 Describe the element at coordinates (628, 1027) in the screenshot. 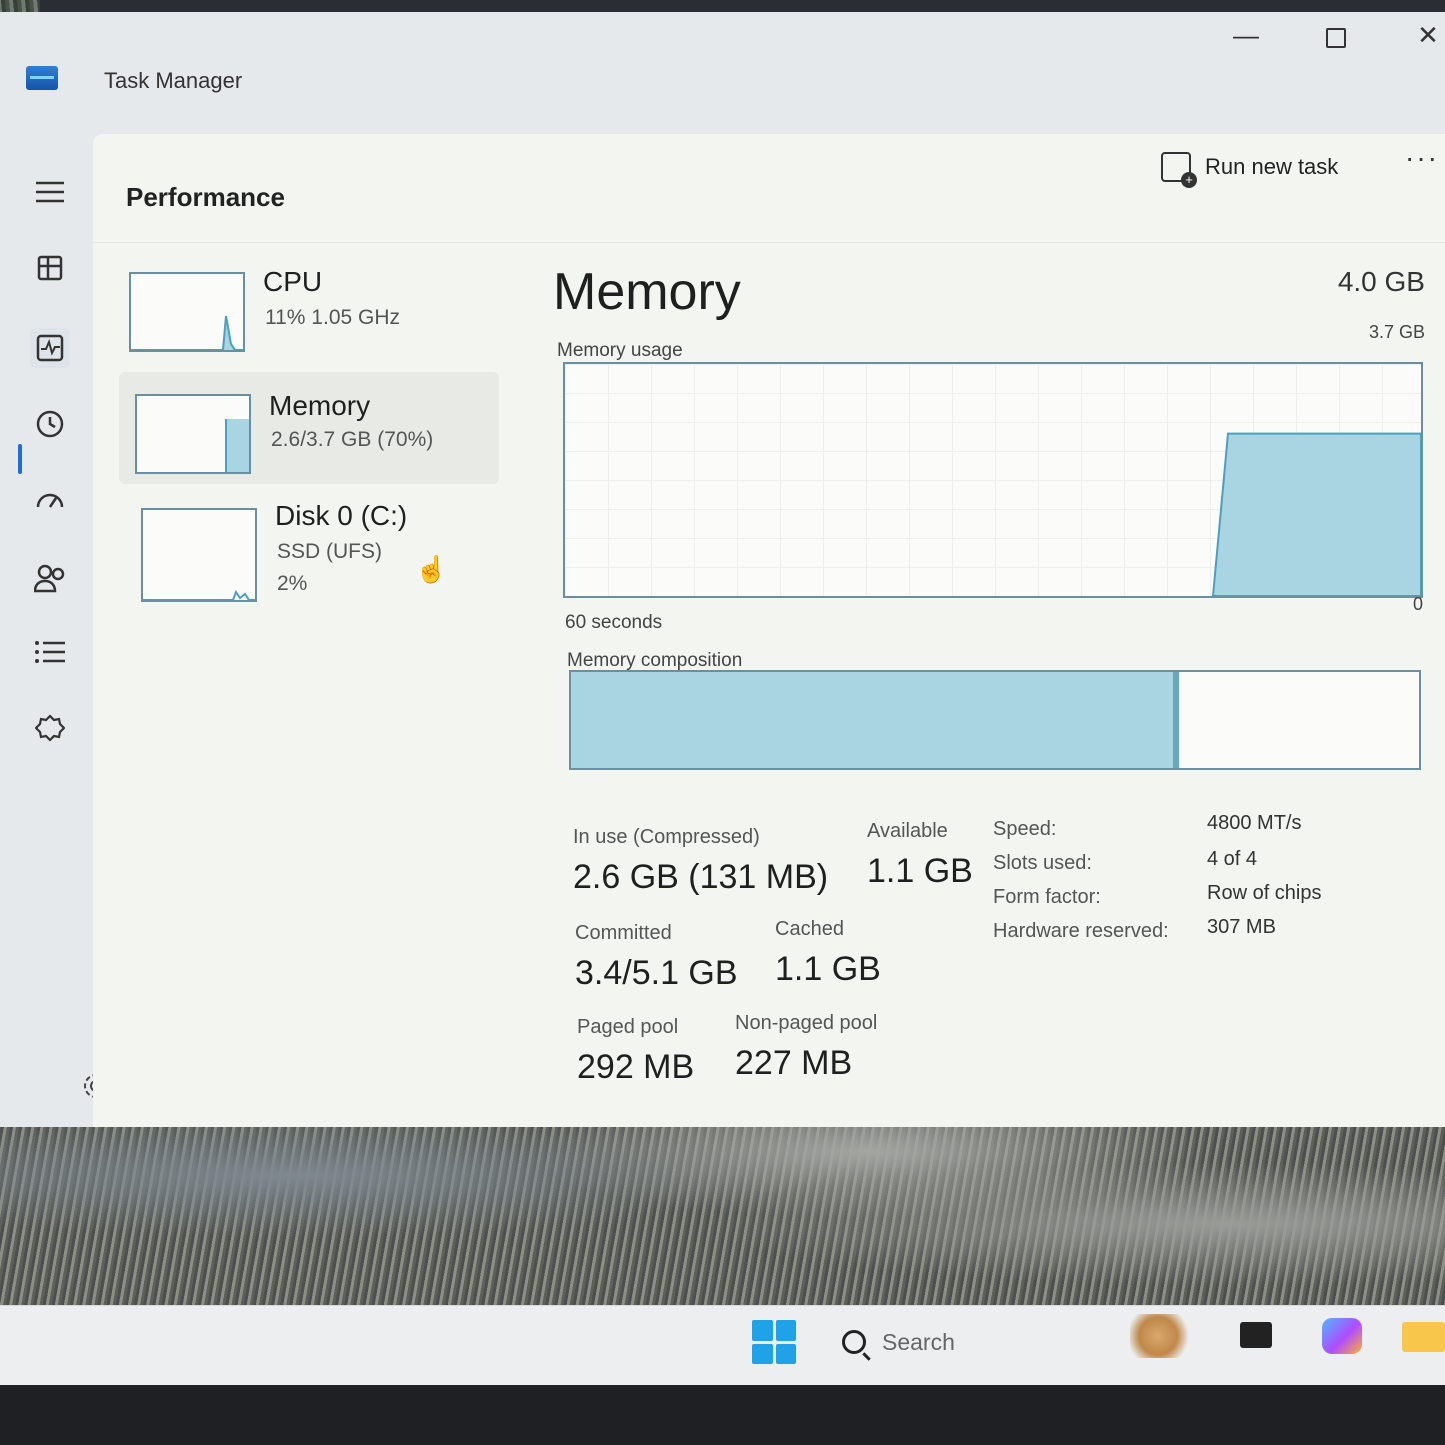

I see `paged-pool-label: Paged pool` at that location.